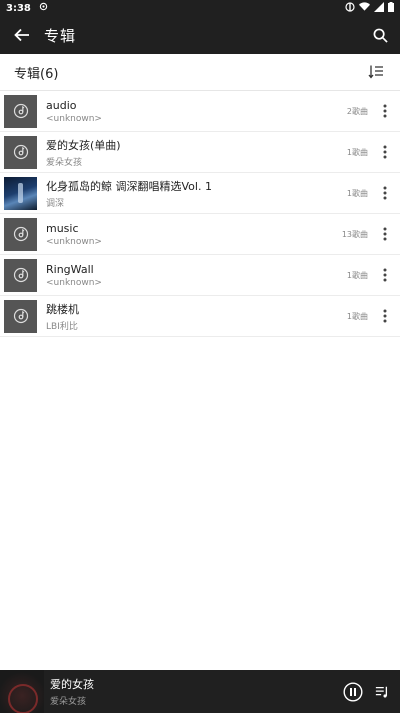 Image resolution: width=400 pixels, height=713 pixels. Describe the element at coordinates (354, 234) in the screenshot. I see `song-count: 13歌曲` at that location.